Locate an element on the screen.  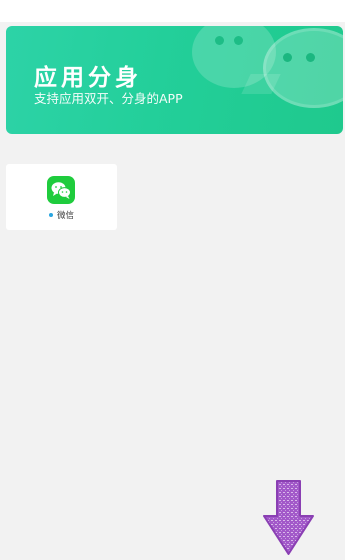
right-edge is located at coordinates (347, 280).